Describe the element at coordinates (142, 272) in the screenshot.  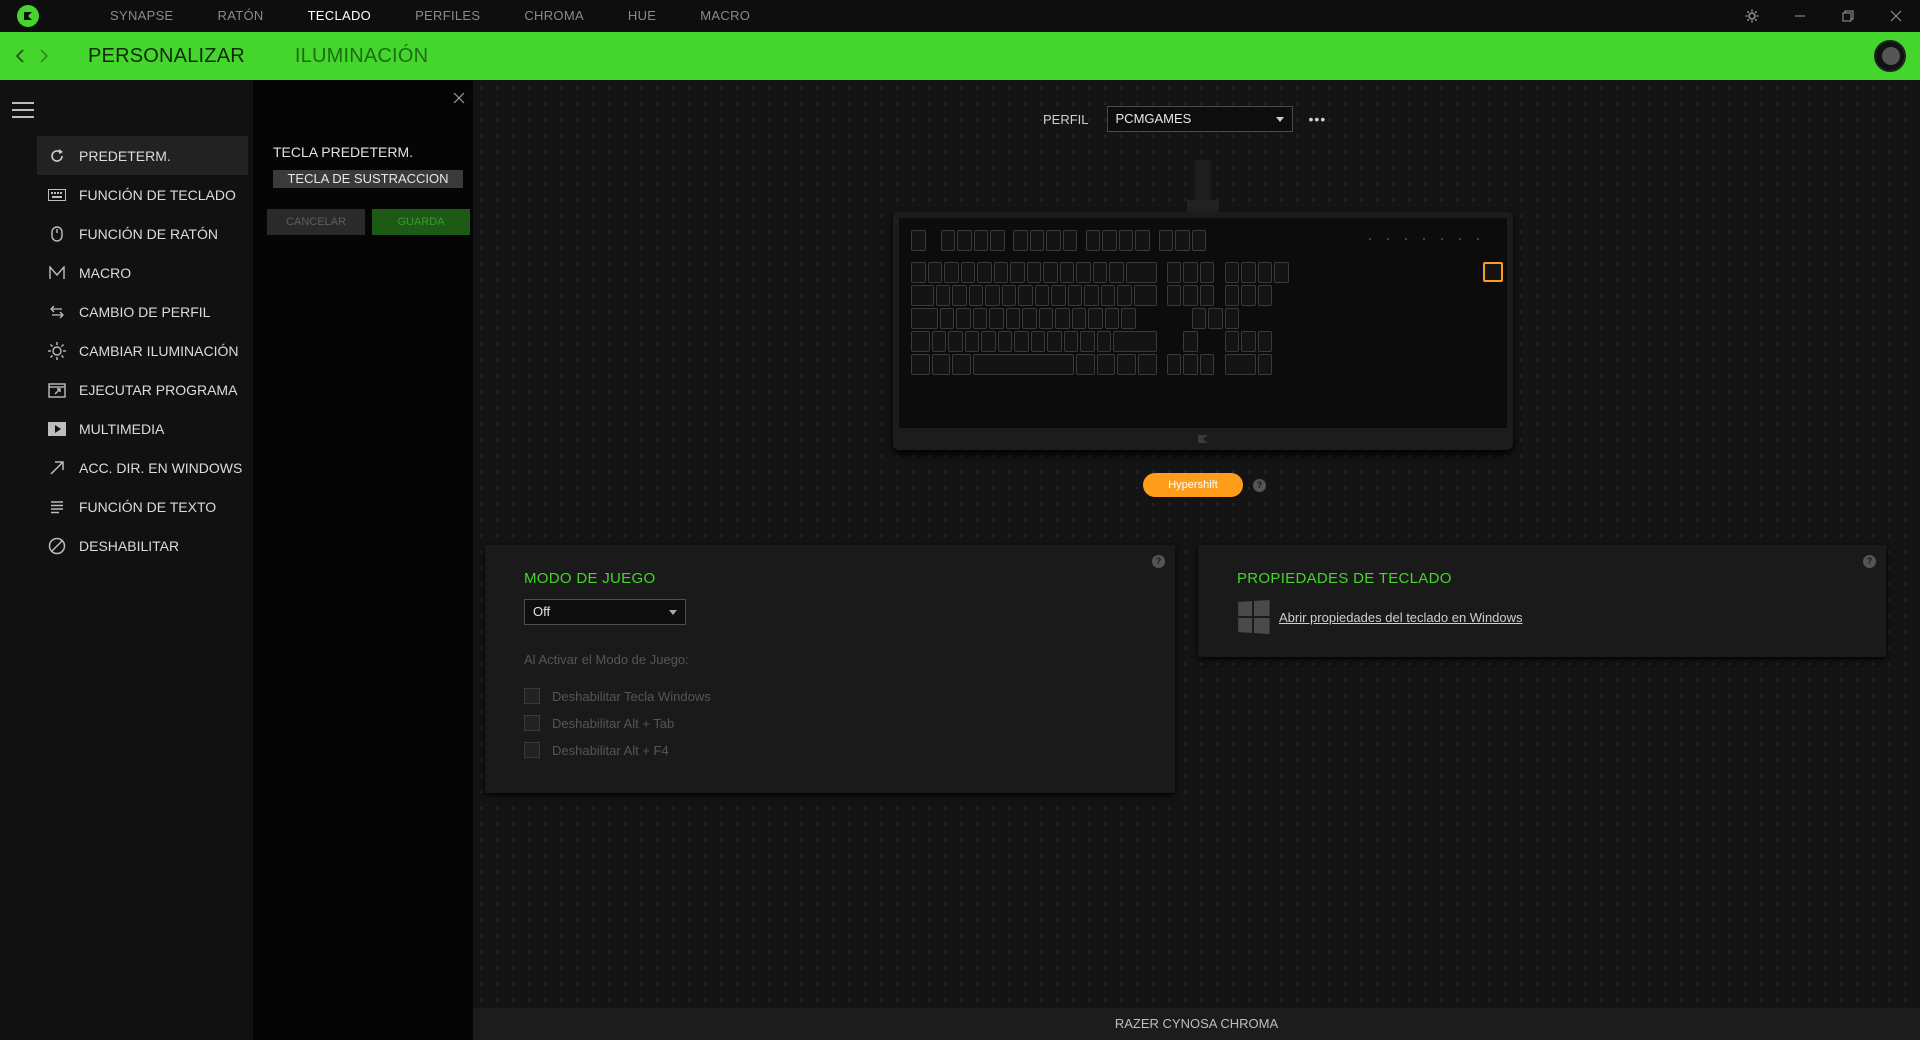
I see `sidebar-item-macro: MACRO` at that location.